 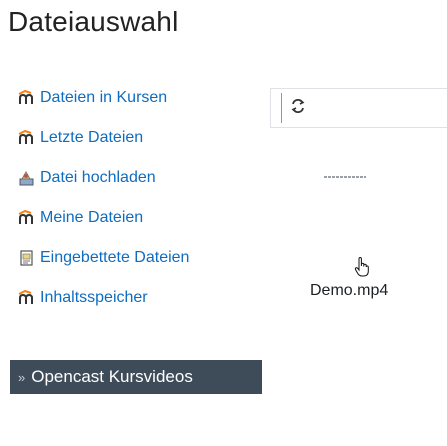 What do you see at coordinates (27, 178) in the screenshot?
I see `upload-icon` at bounding box center [27, 178].